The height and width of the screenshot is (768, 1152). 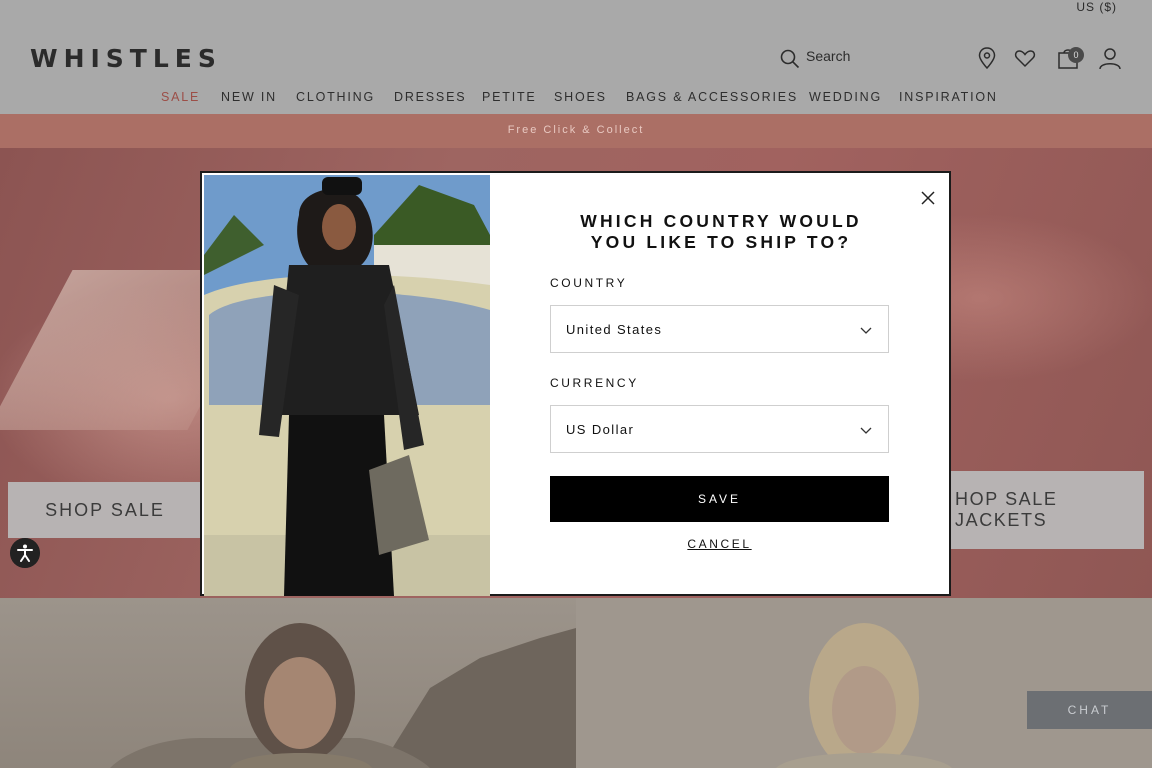 I want to click on close-icon, so click(x=928, y=198).